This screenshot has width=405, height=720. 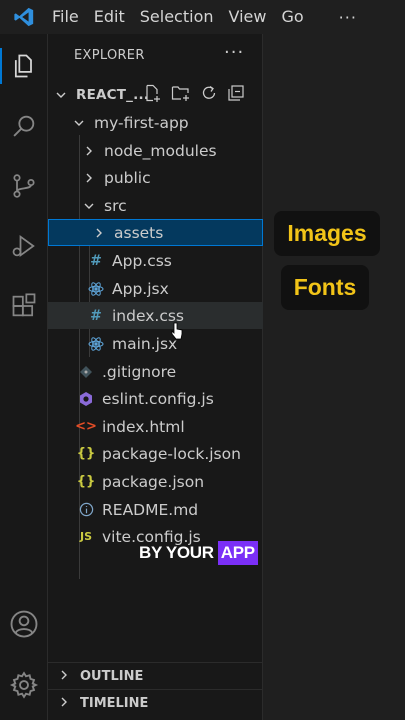 I want to click on tree-label: package-lock.json, so click(x=171, y=453).